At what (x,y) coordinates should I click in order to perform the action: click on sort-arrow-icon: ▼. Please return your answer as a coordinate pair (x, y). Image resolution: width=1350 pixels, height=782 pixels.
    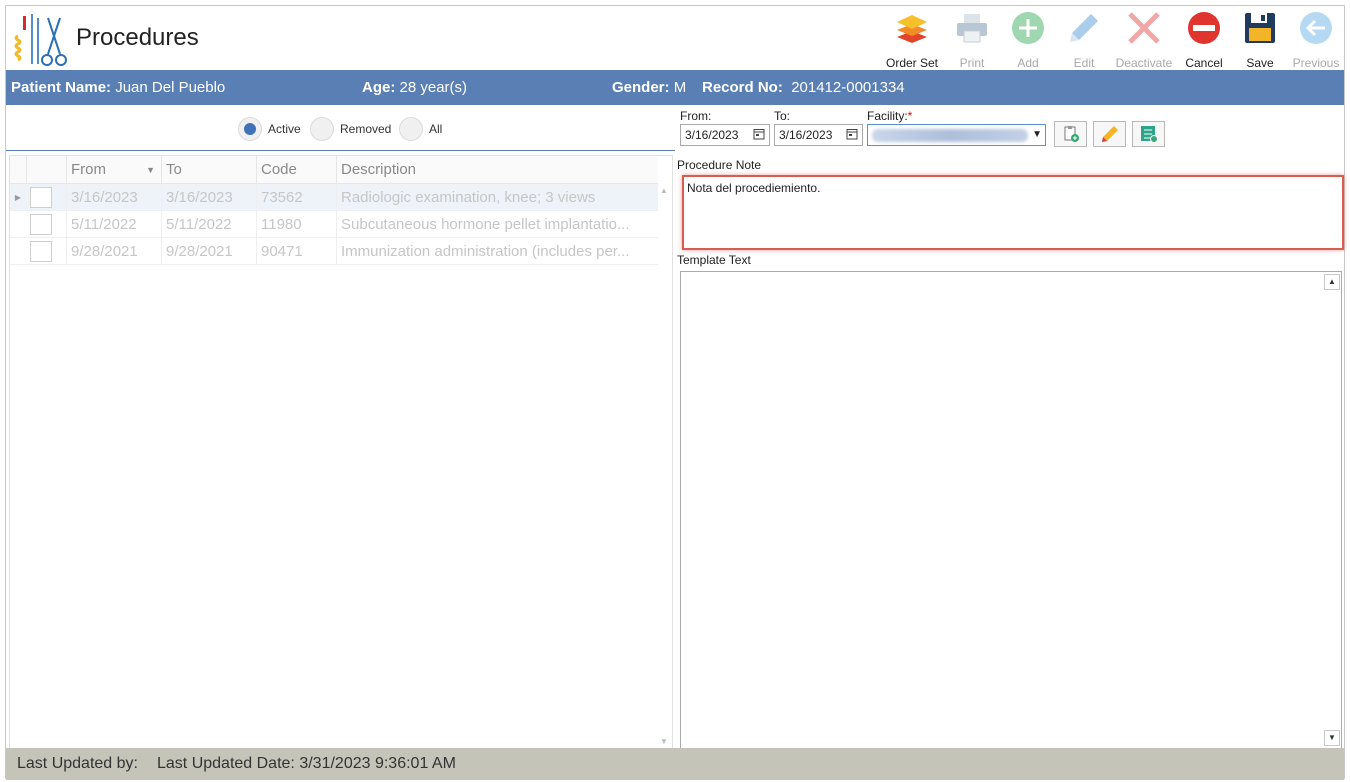
    Looking at the image, I should click on (150, 170).